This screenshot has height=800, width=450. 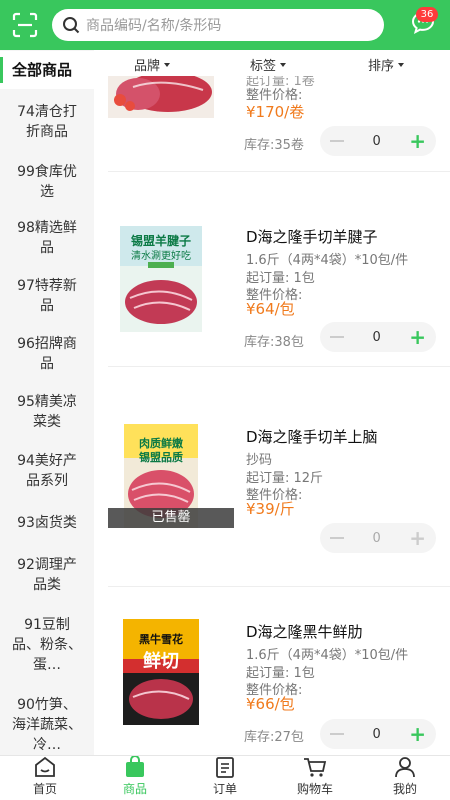 I want to click on product-price: ¥66/包, so click(x=270, y=704).